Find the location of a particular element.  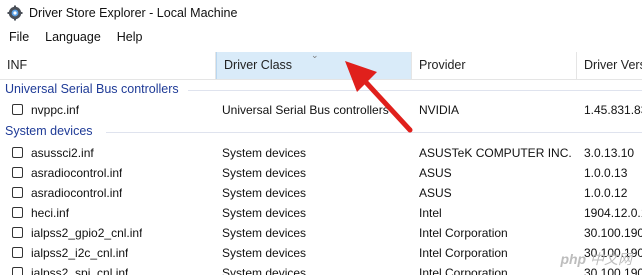

menu-help: Help is located at coordinates (130, 37).